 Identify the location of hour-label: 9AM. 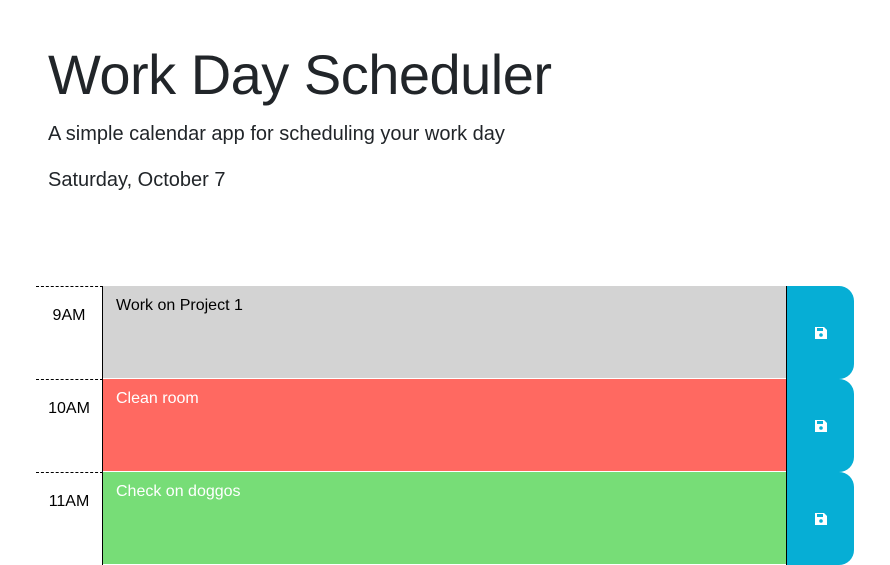
(69, 332).